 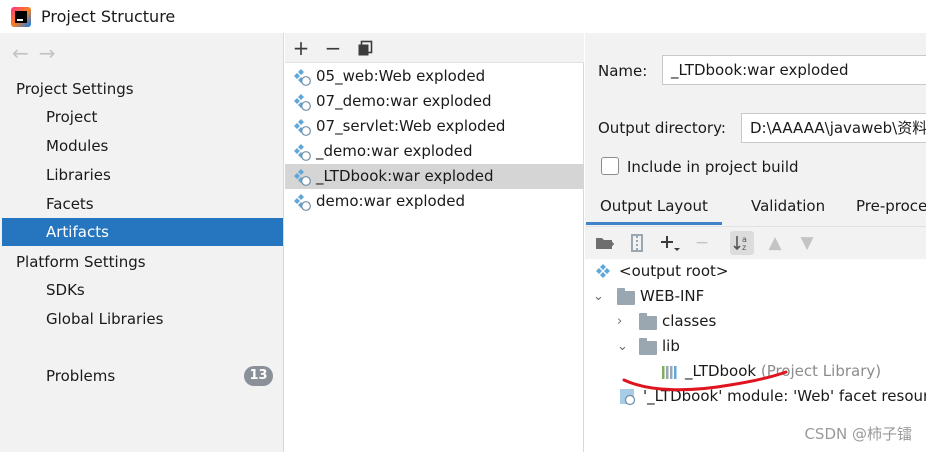 I want to click on artifact-row: 05_web:Web exploded, so click(x=434, y=76).